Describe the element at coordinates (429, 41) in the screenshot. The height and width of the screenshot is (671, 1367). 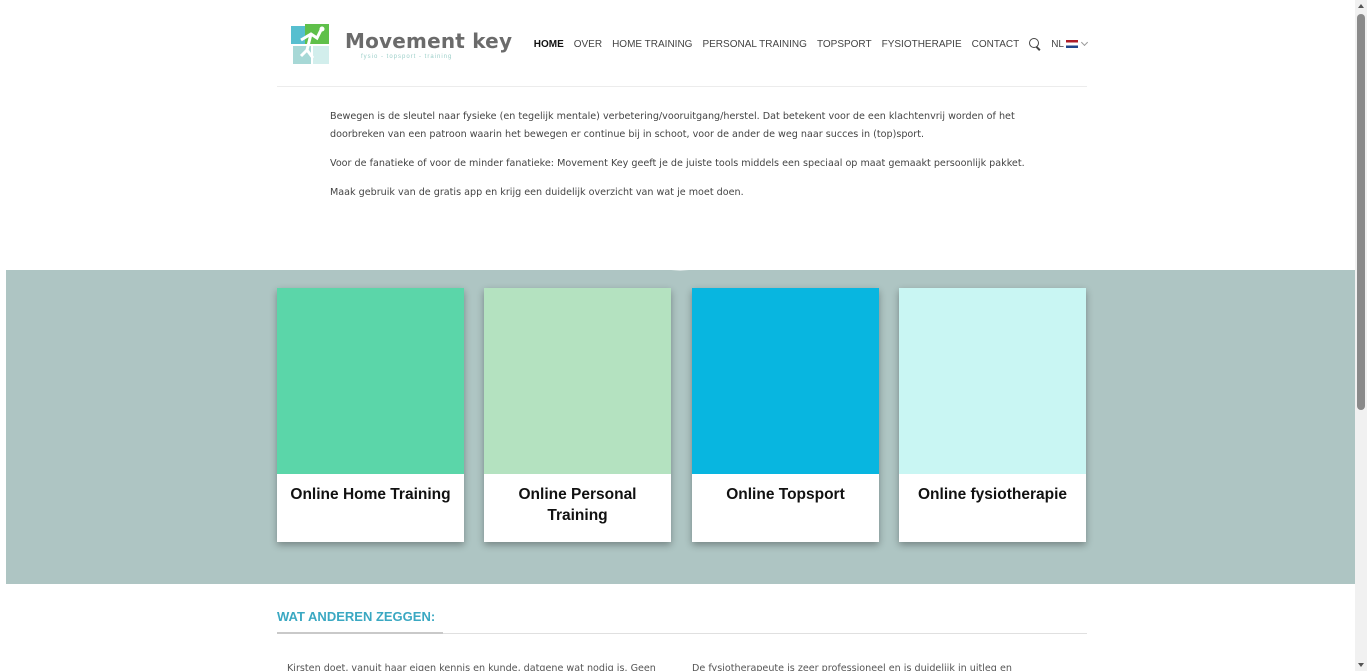
I see `logo-title: Movement key` at that location.